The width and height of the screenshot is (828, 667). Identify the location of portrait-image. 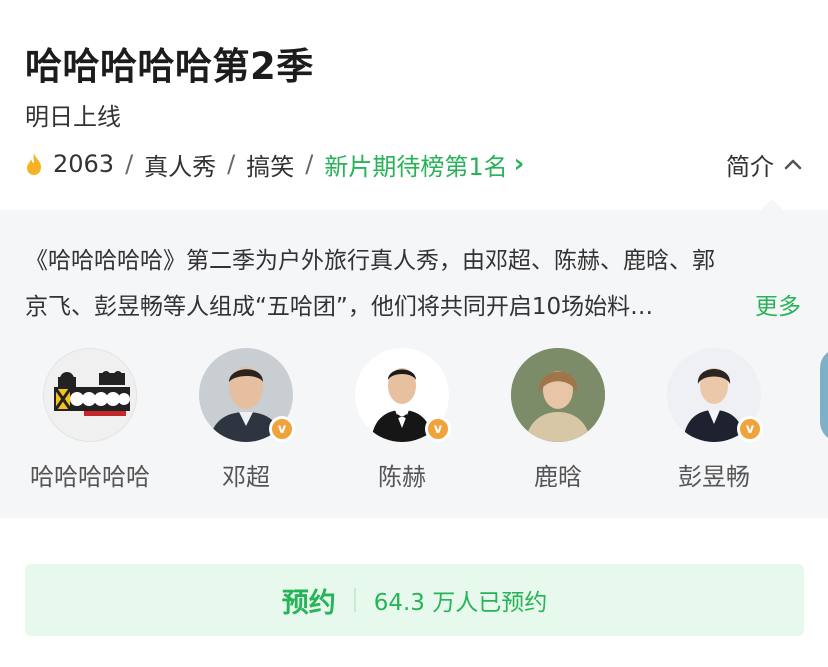
(558, 395).